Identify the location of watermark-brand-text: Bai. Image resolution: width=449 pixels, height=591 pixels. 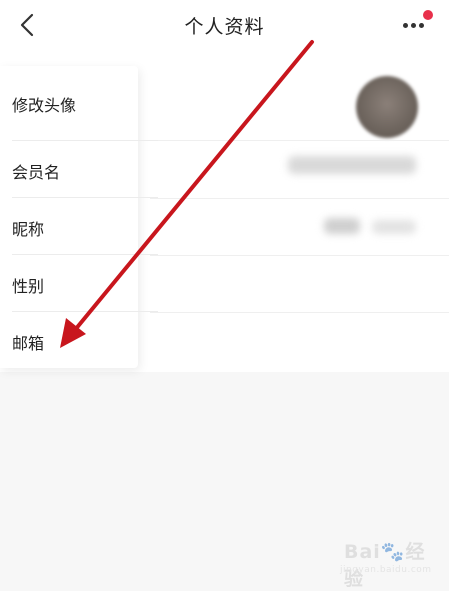
(362, 552).